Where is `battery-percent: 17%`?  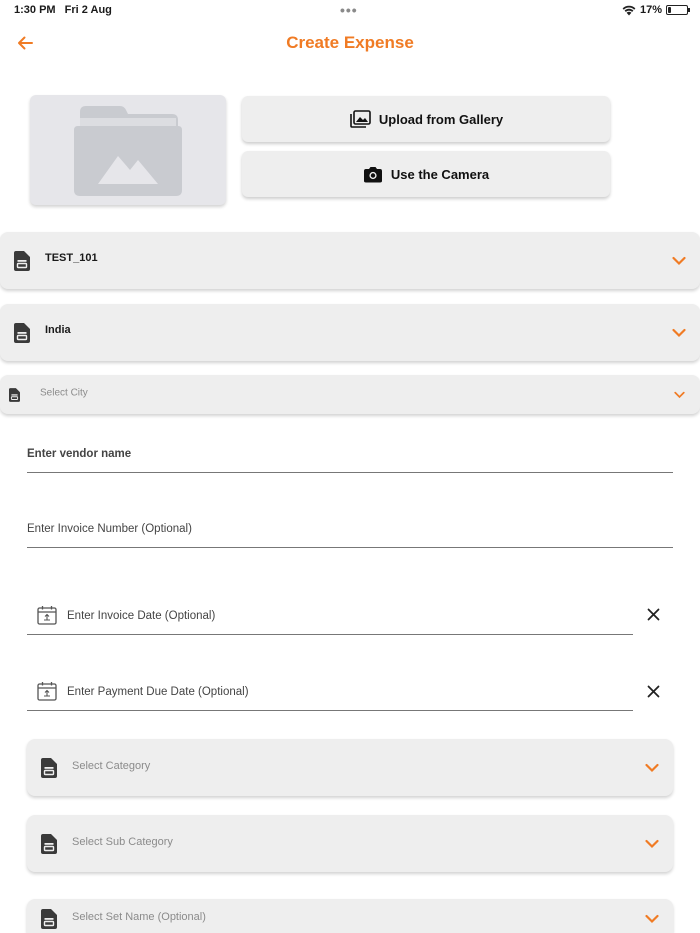 battery-percent: 17% is located at coordinates (650, 10).